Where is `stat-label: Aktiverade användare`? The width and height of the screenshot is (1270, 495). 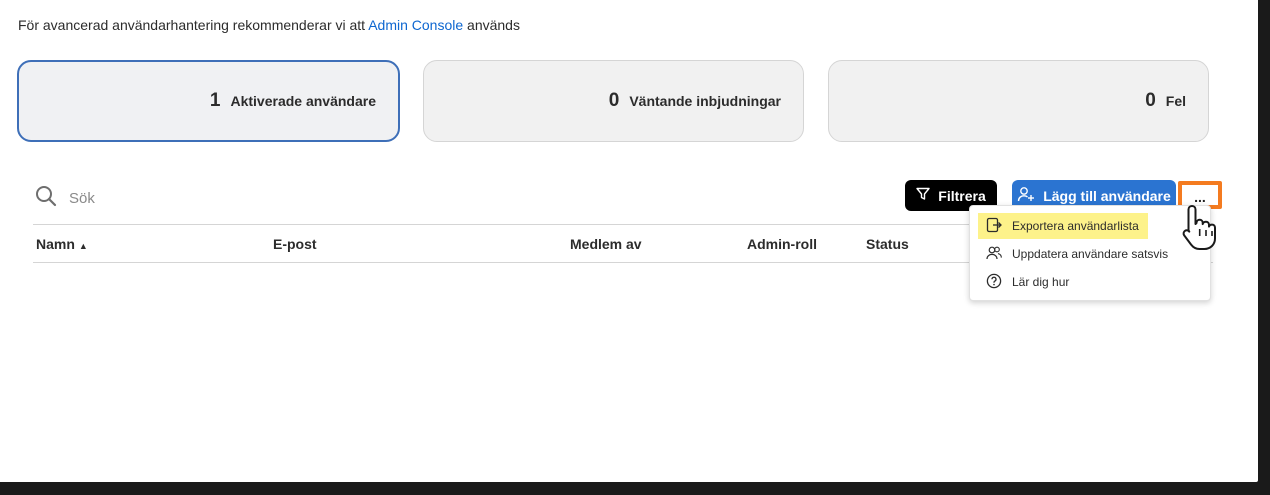
stat-label: Aktiverade användare is located at coordinates (303, 101).